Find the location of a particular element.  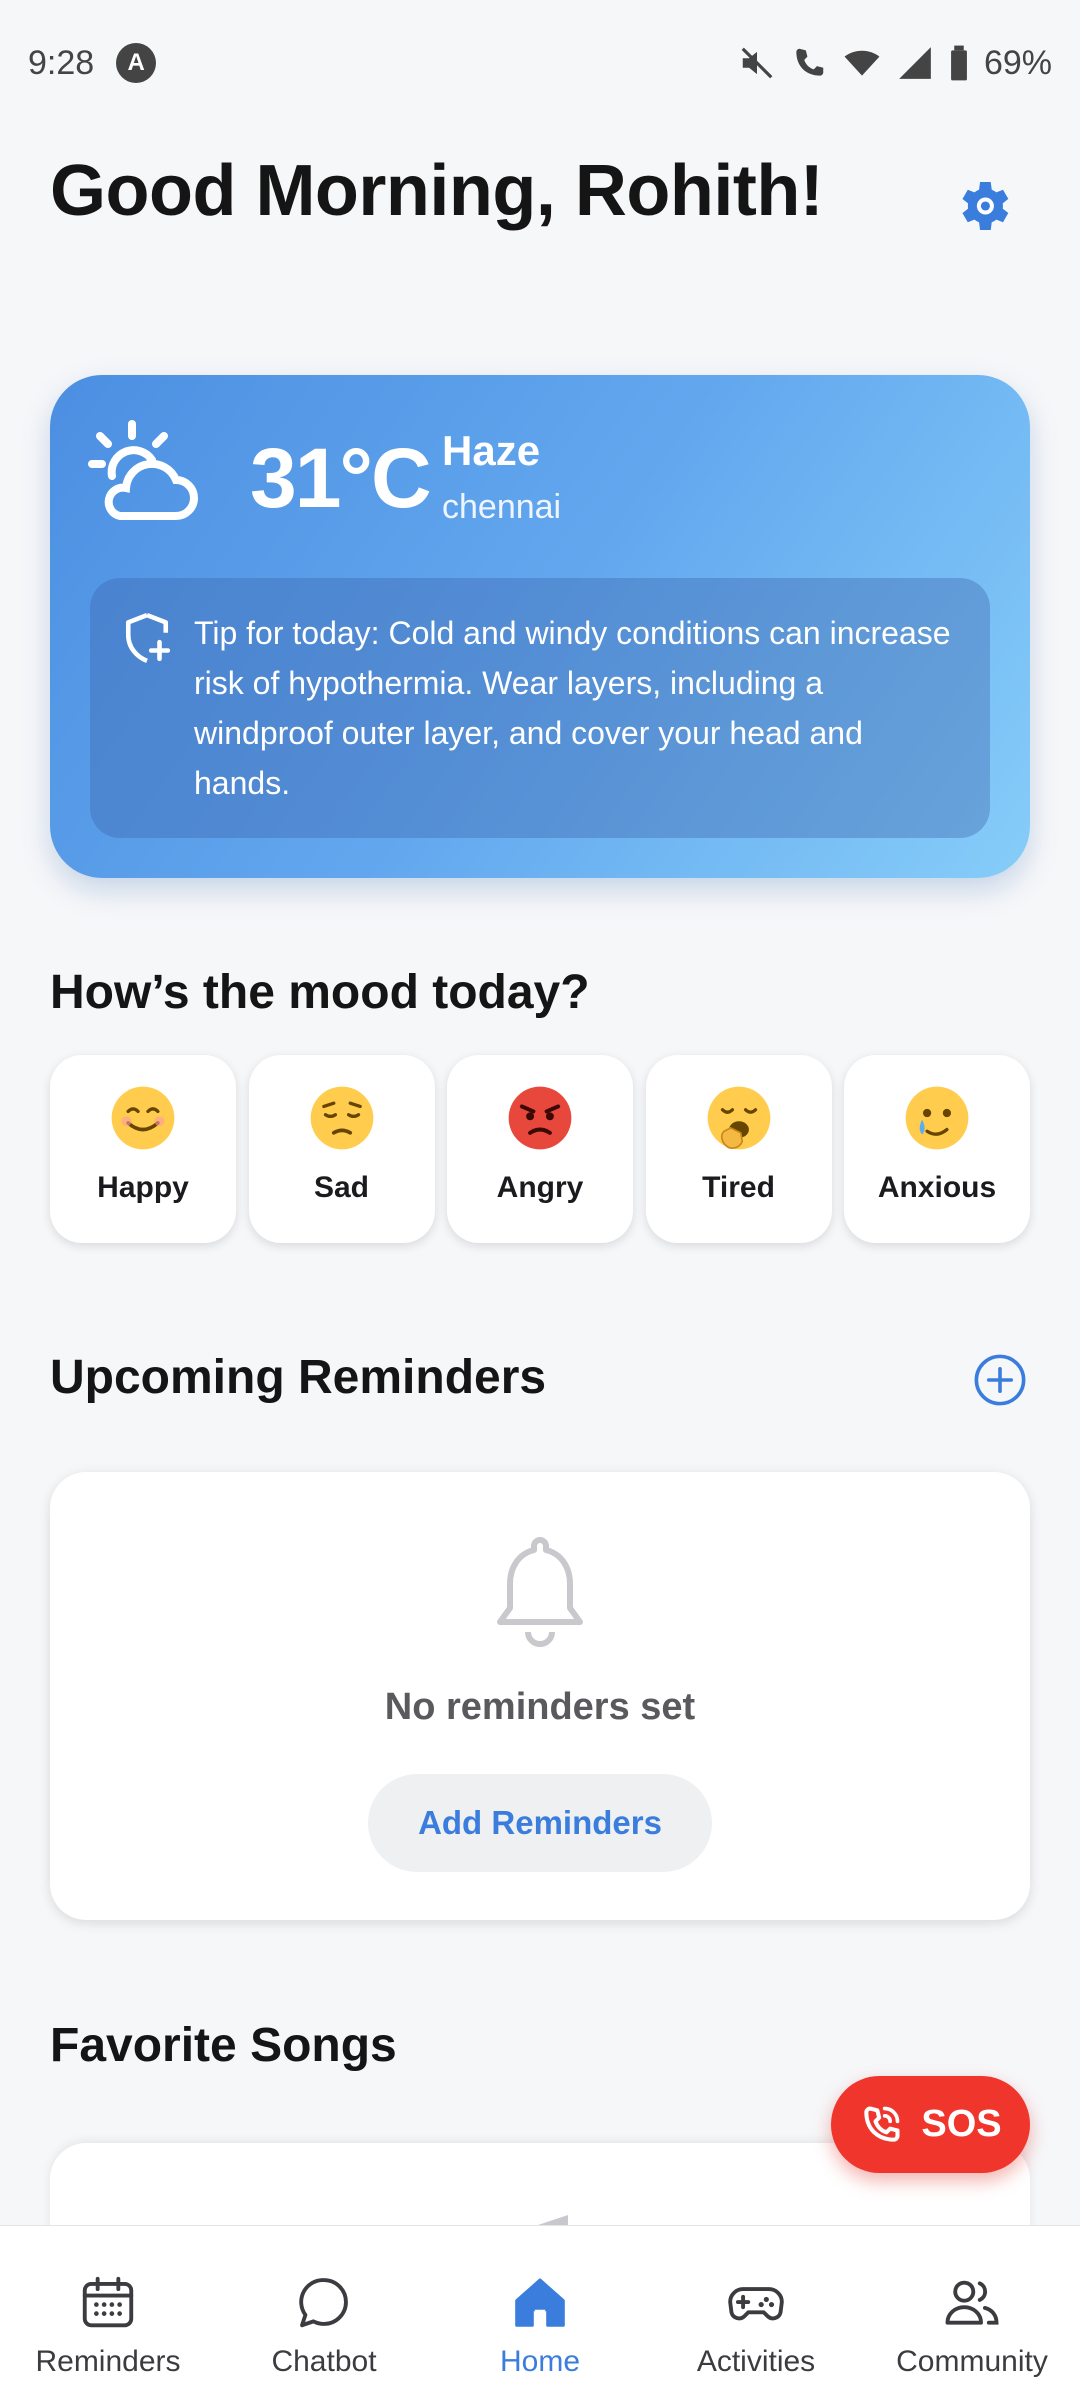

mood-options: Happy Sad Angry Tired Anxious is located at coordinates (540, 1149).